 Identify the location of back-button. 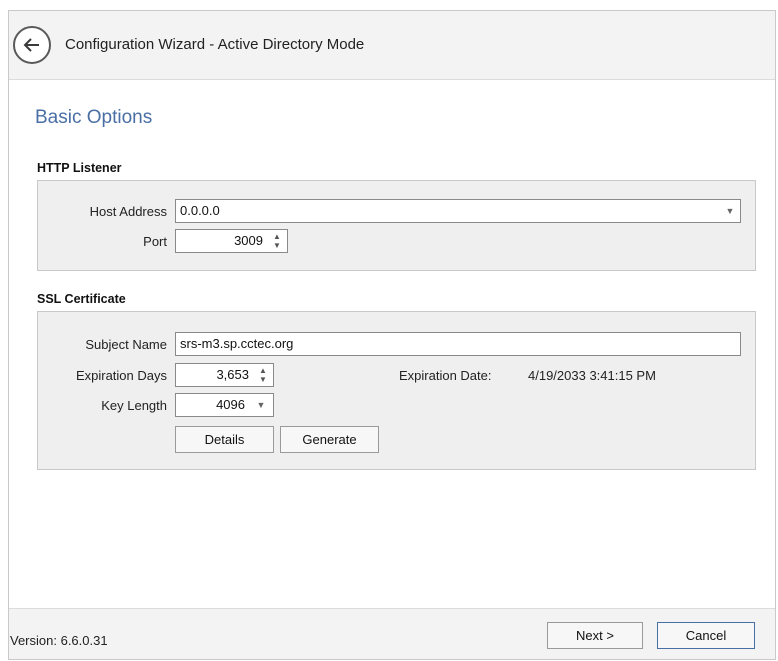
(32, 45).